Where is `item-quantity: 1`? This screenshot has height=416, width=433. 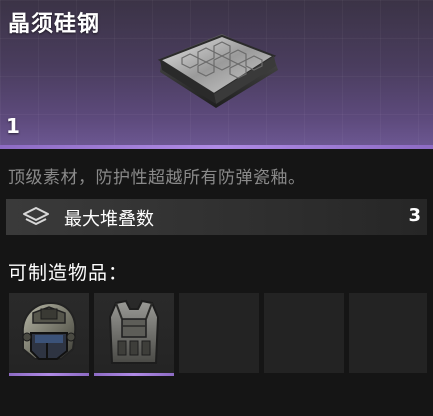
item-quantity: 1 is located at coordinates (13, 126).